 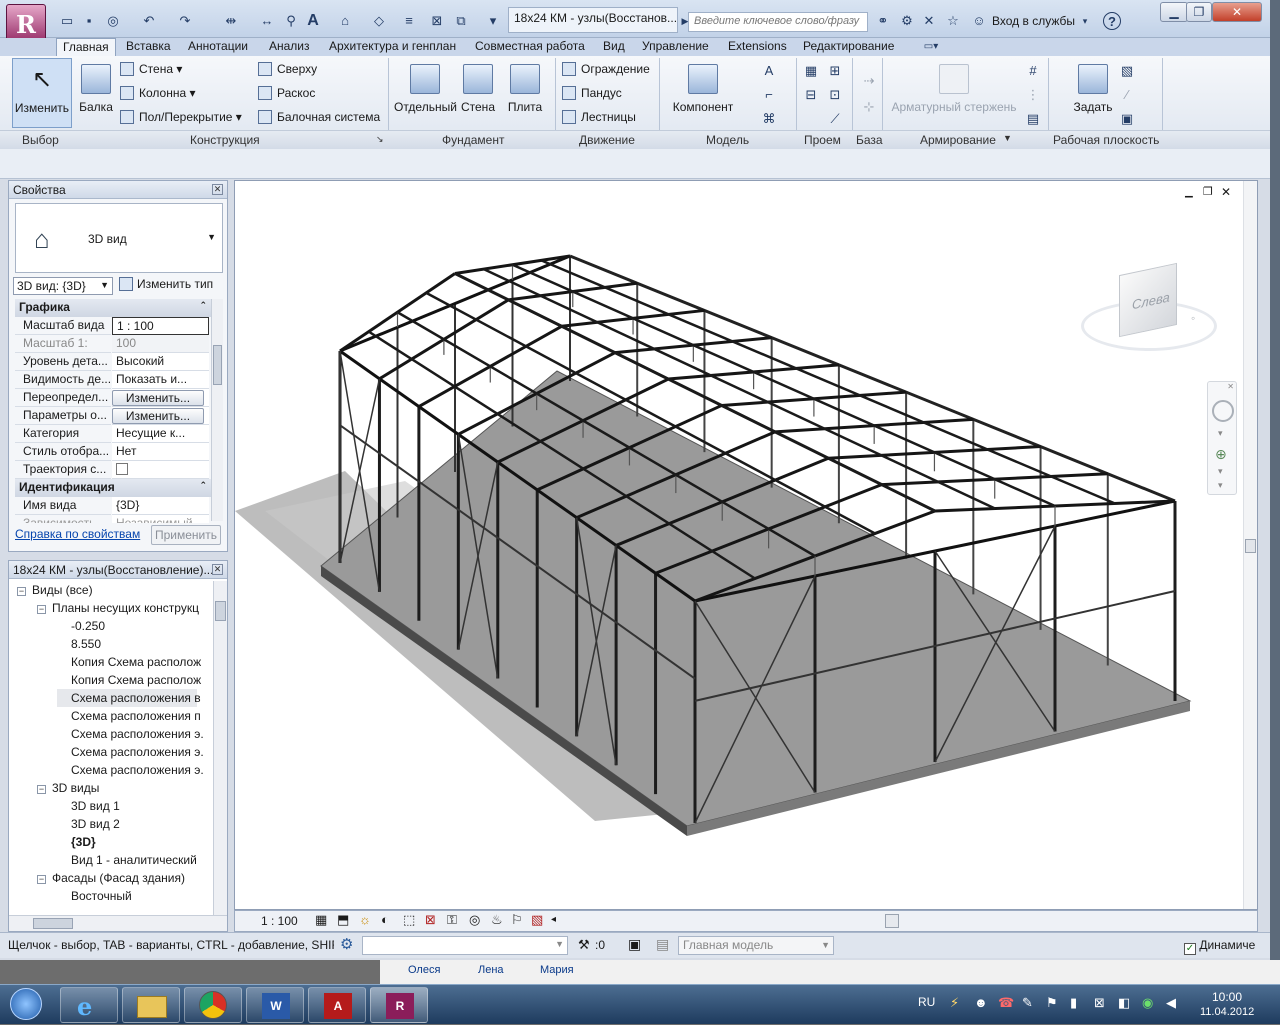 What do you see at coordinates (430, 920) in the screenshot?
I see `crop-region-icon: ⊠` at bounding box center [430, 920].